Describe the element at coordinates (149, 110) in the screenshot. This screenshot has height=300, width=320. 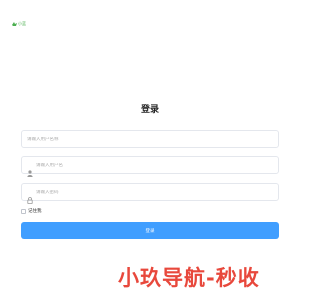
I see `page-title: 登录` at that location.